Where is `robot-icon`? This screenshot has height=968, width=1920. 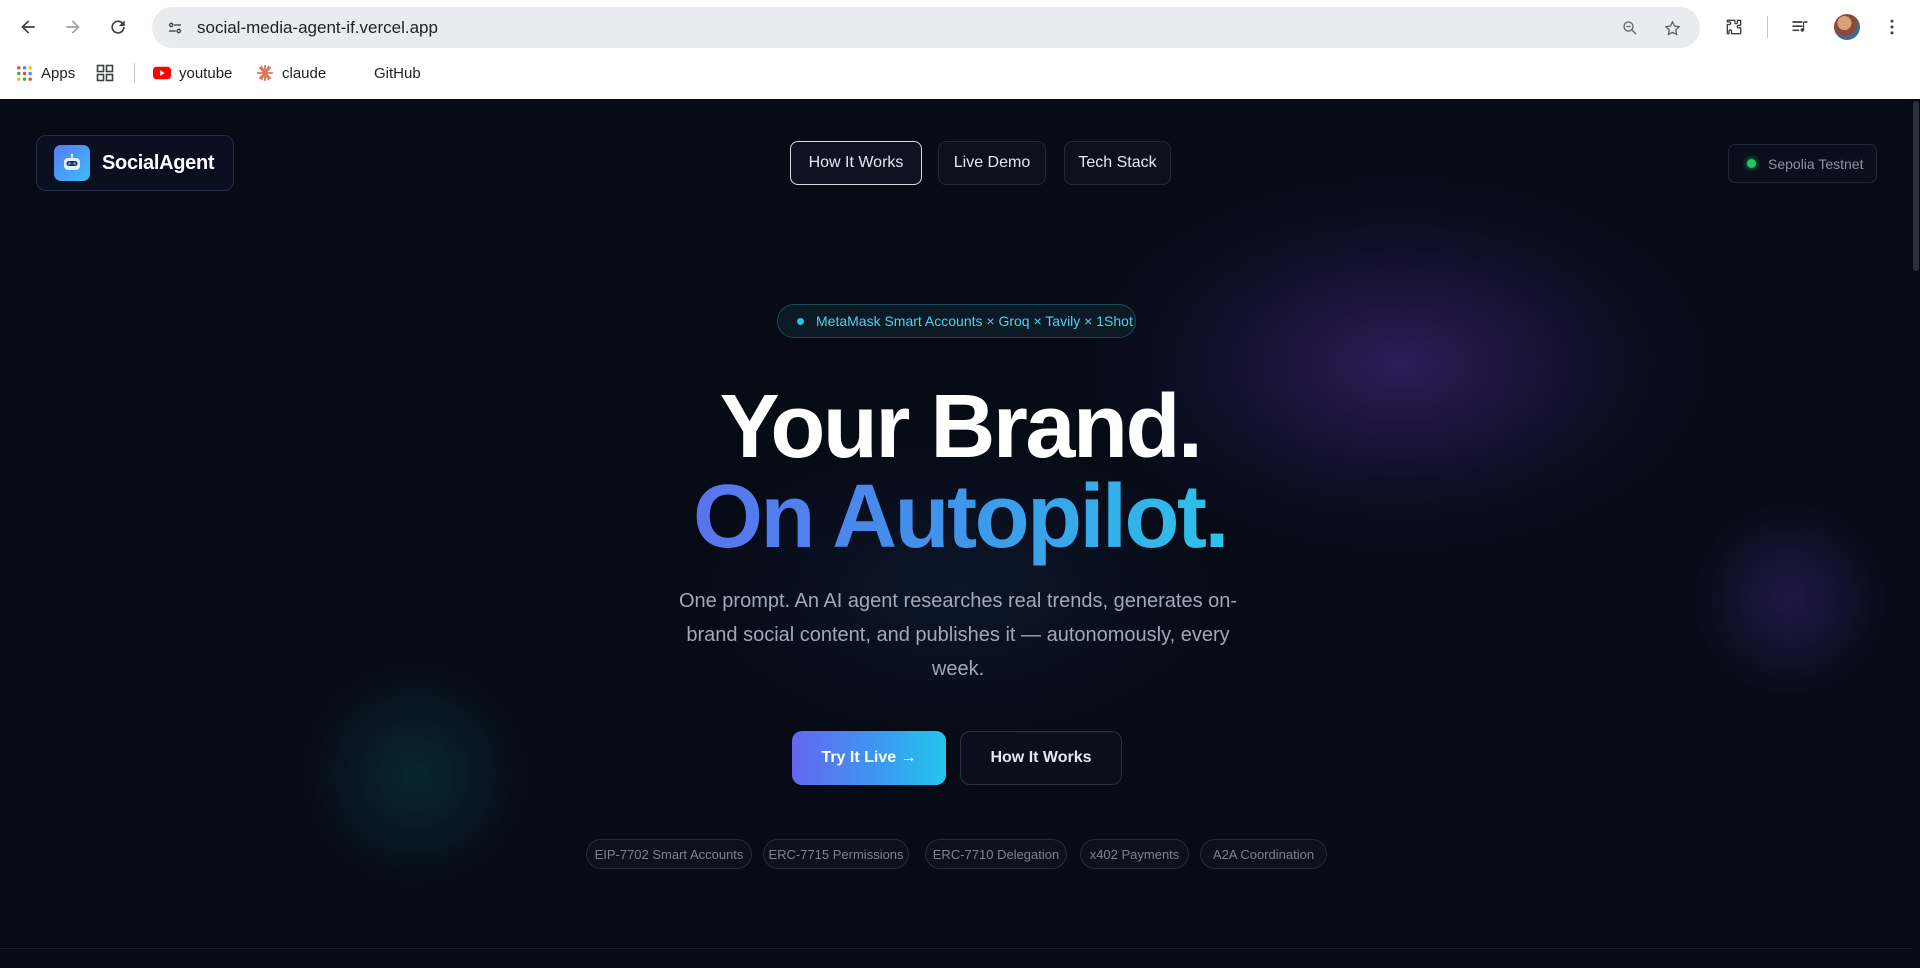 robot-icon is located at coordinates (72, 163).